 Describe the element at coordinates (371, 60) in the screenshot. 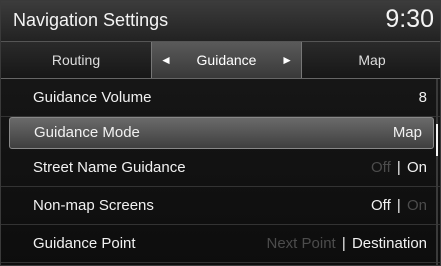

I see `tab-map: Map` at that location.